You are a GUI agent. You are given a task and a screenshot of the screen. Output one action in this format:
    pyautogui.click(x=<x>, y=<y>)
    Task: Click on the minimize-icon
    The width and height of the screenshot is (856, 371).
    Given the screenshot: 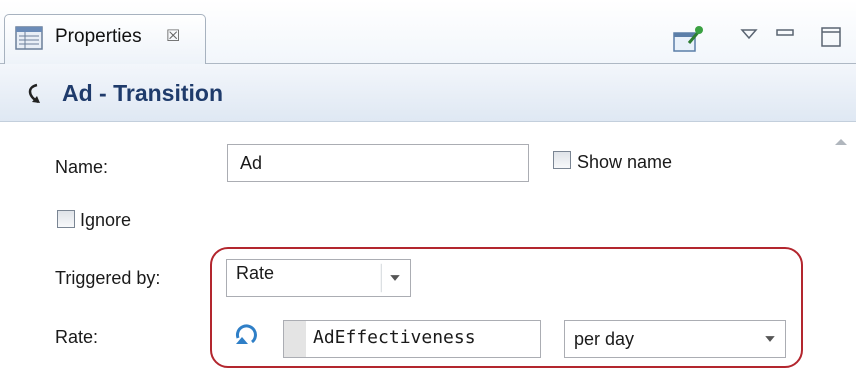 What is the action you would take?
    pyautogui.click(x=785, y=33)
    